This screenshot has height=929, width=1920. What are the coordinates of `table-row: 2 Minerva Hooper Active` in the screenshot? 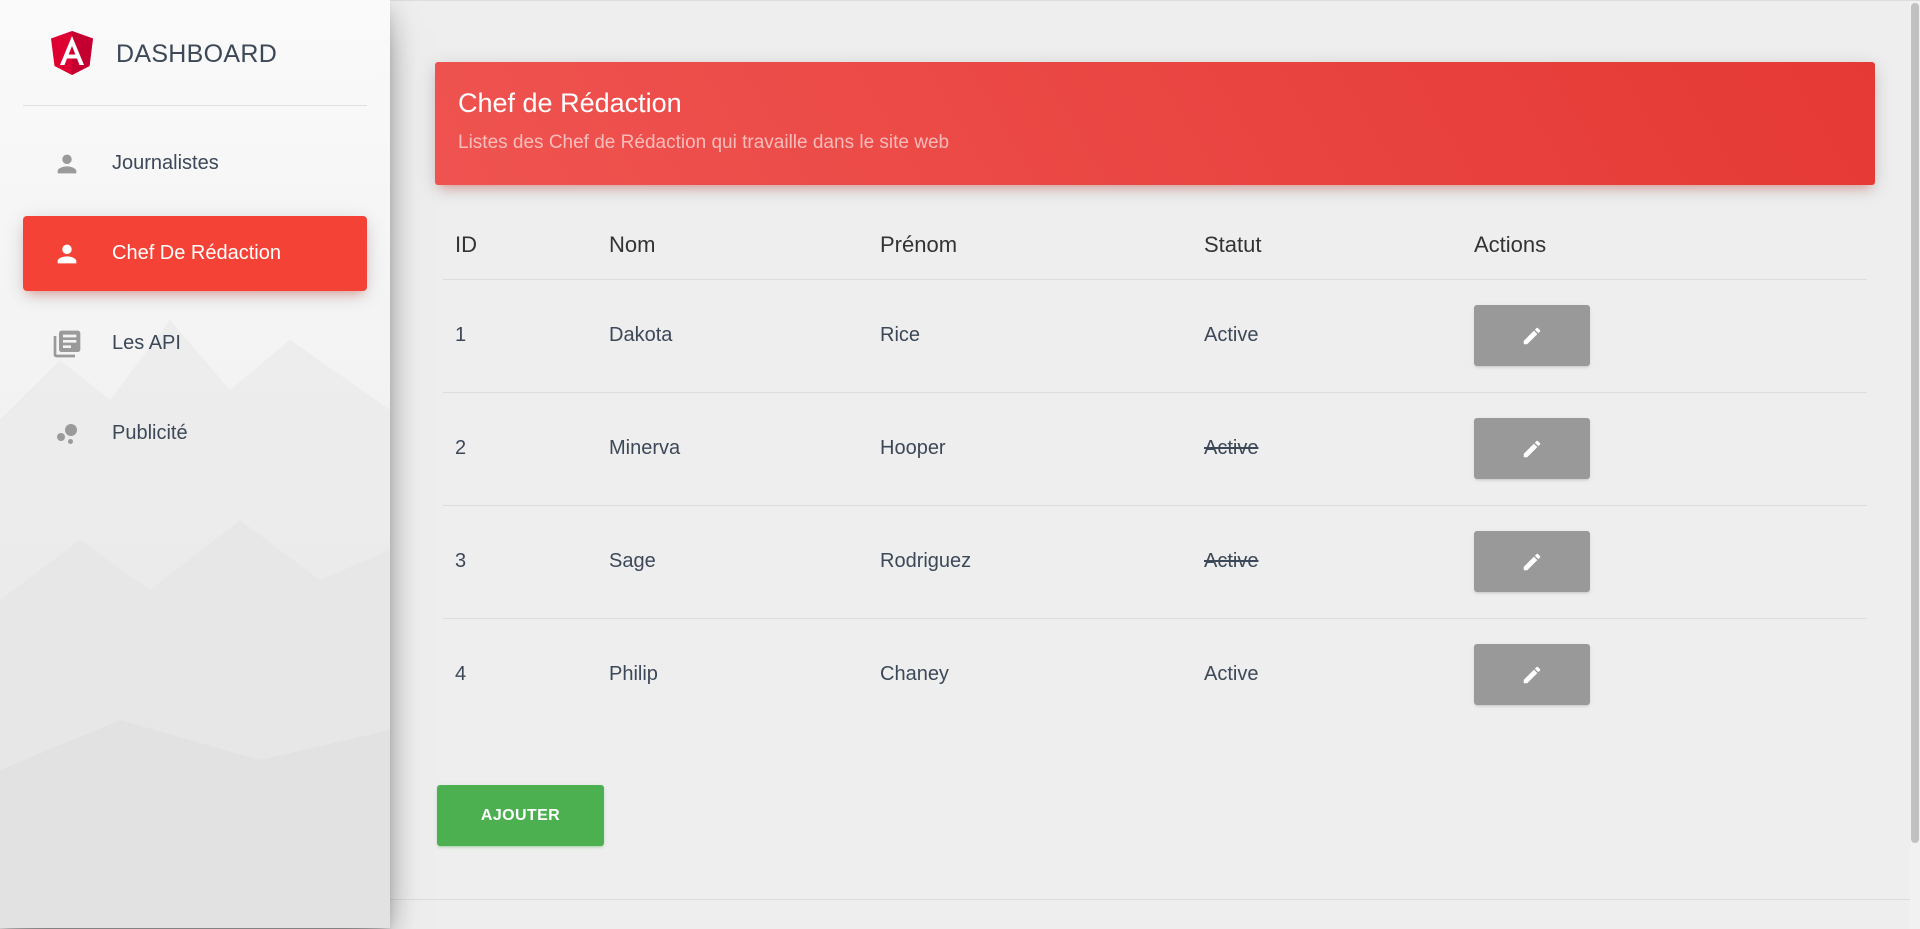 It's located at (1155, 449).